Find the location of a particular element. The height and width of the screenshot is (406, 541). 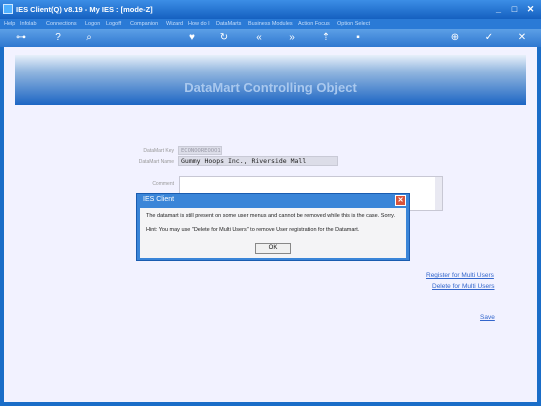

app-icon is located at coordinates (8, 9).